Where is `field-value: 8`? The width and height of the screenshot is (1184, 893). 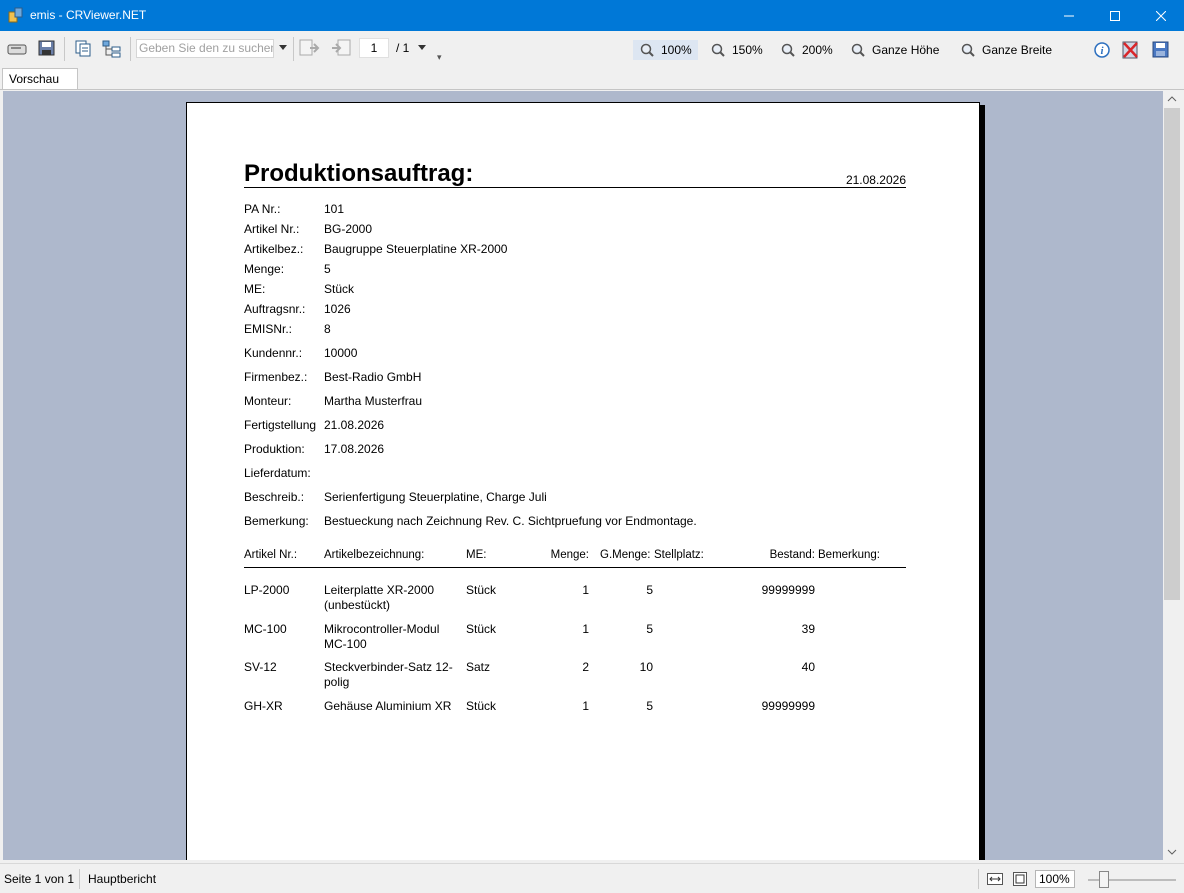 field-value: 8 is located at coordinates (327, 329).